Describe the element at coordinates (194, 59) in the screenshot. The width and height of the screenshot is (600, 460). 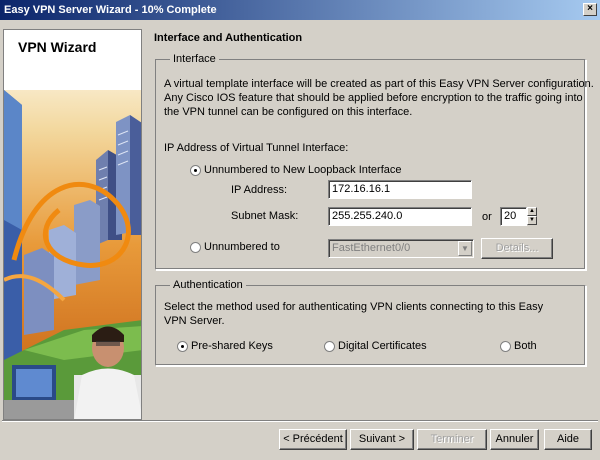
I see `interface-legend: Interface` at that location.